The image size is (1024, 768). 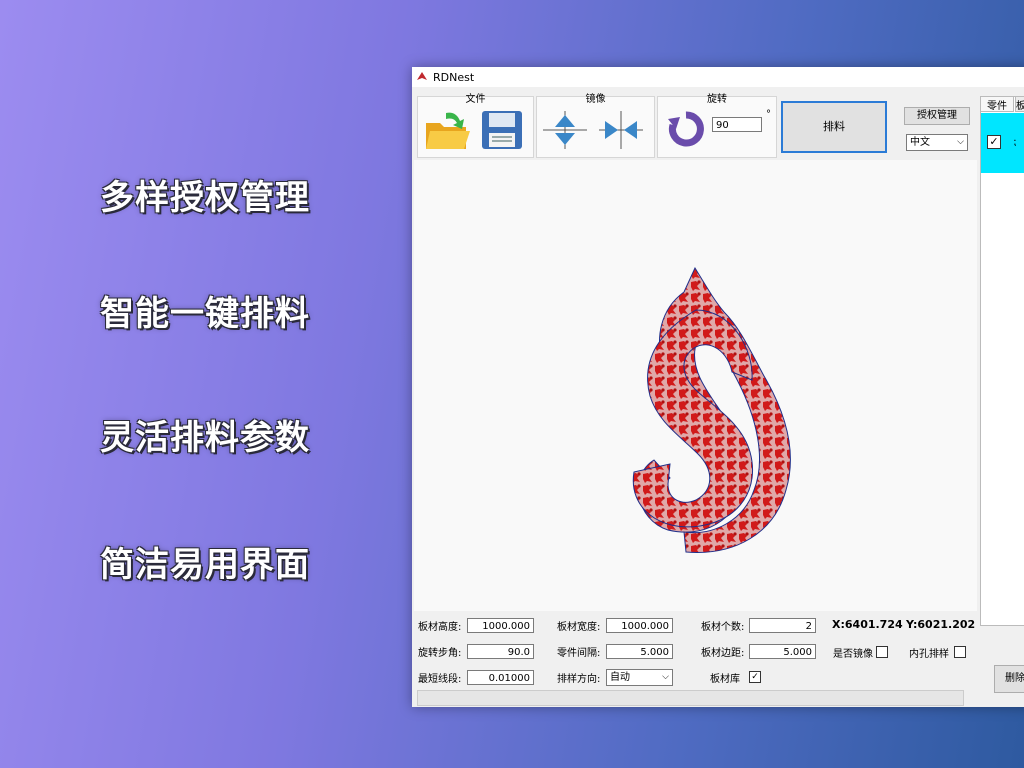 I want to click on rotate-icon, so click(x=686, y=130).